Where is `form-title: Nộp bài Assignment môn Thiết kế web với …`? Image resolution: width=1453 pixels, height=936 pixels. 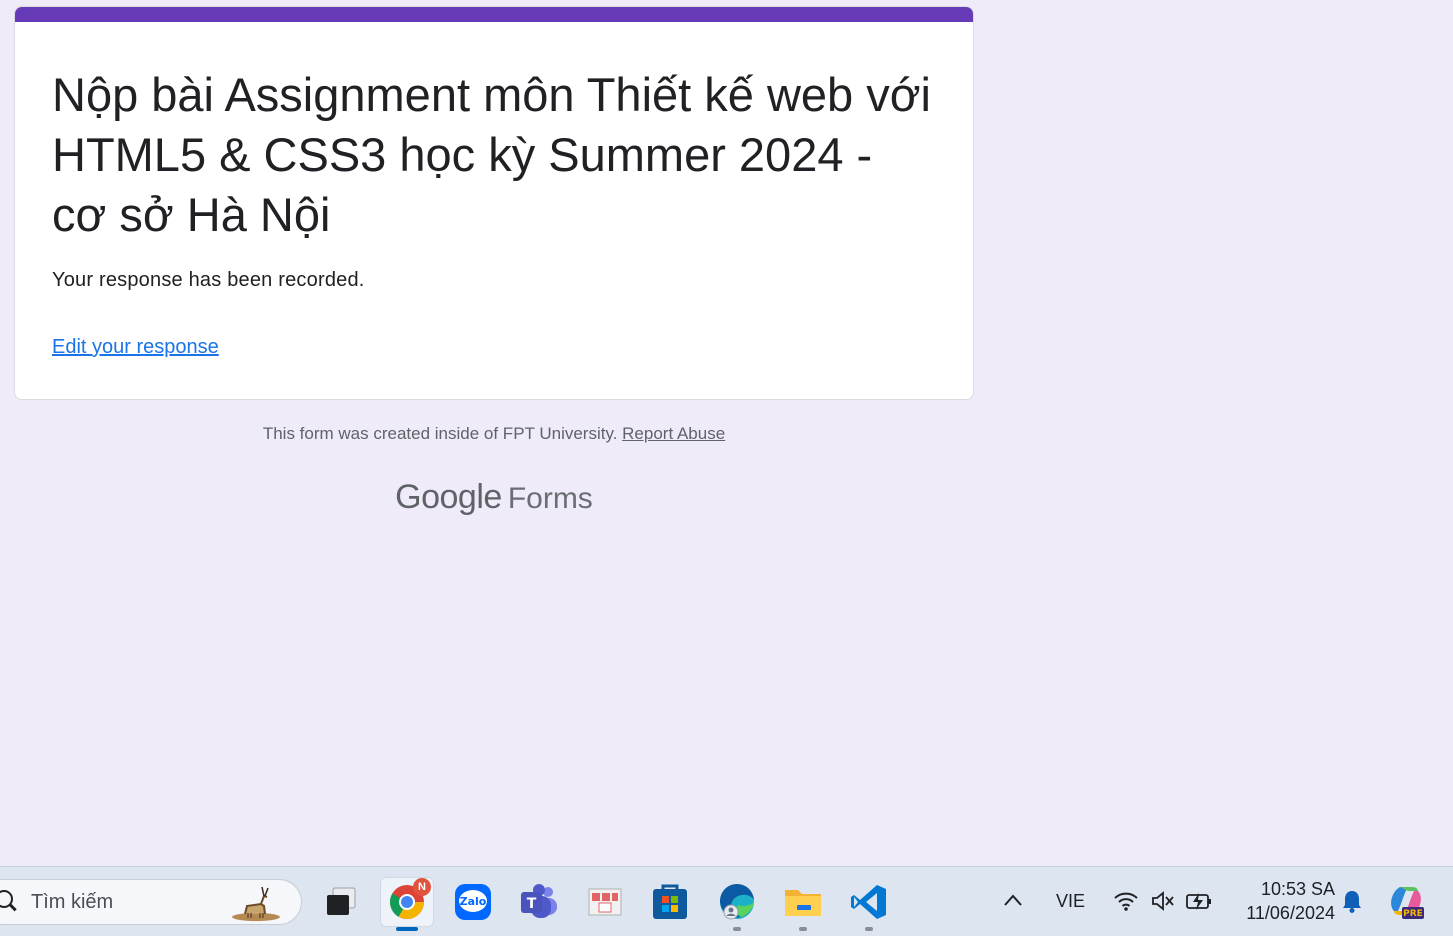
form-title: Nộp bài Assignment môn Thiết kế web với … is located at coordinates (492, 154).